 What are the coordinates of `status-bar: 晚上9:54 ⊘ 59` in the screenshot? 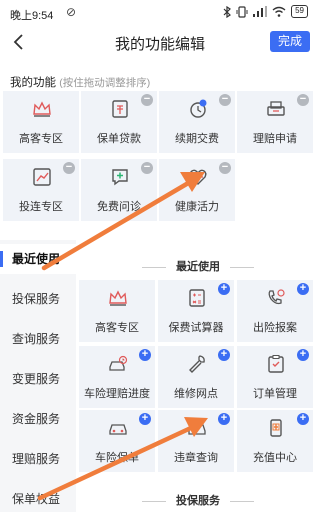 It's located at (160, 13).